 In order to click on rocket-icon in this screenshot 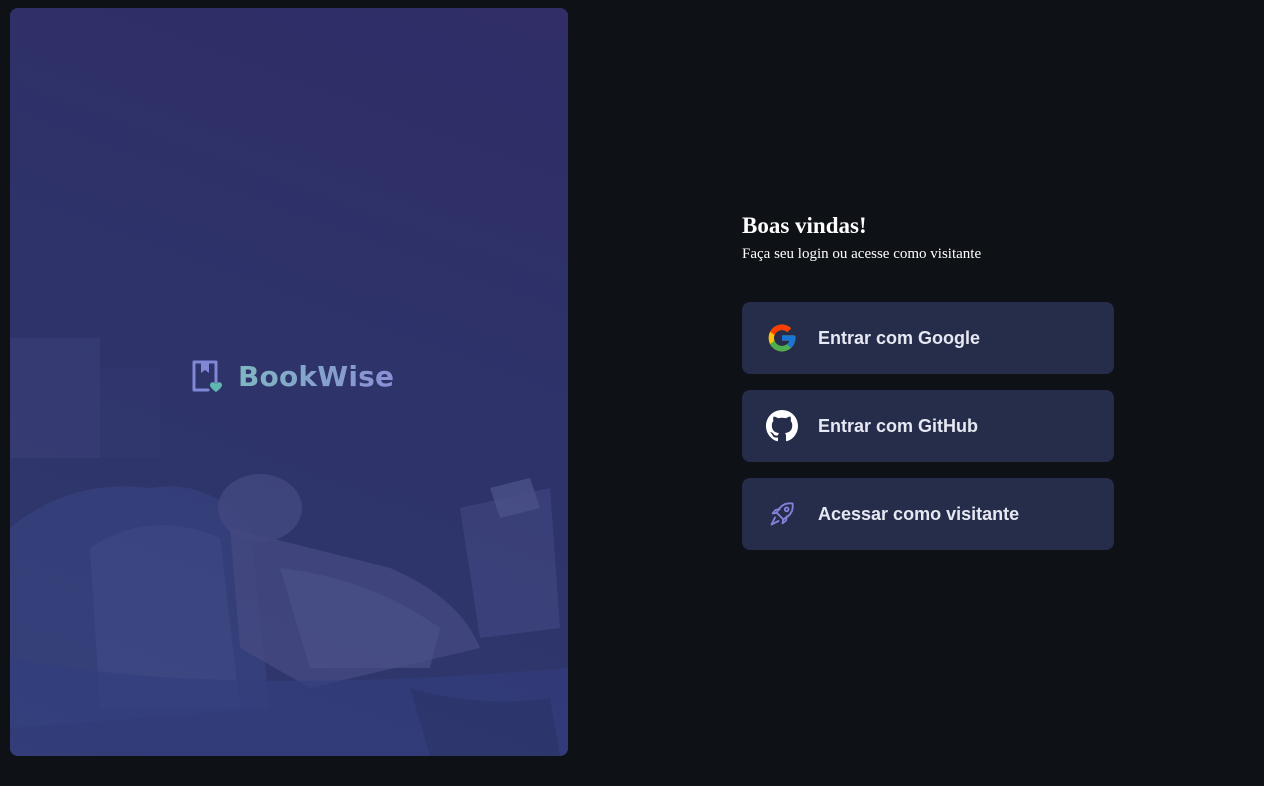, I will do `click(782, 514)`.